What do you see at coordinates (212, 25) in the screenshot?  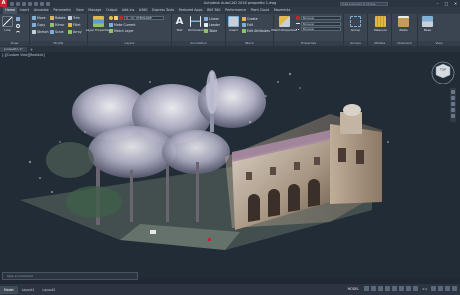 I see `leader-button: Leader` at bounding box center [212, 25].